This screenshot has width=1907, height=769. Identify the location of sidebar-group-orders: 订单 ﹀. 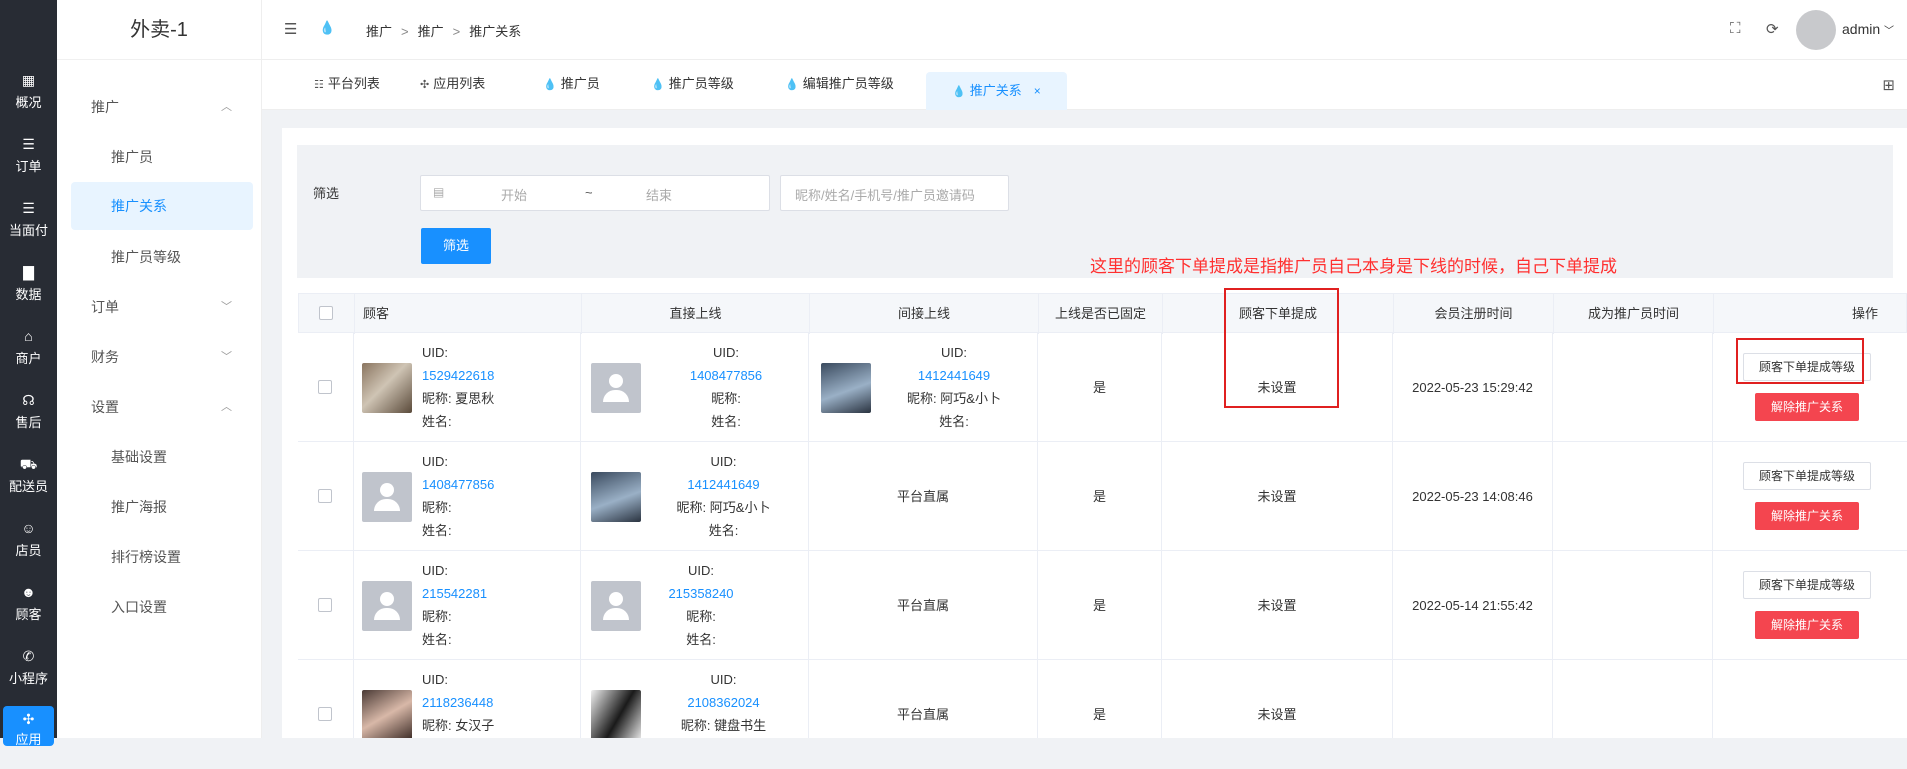
(159, 307).